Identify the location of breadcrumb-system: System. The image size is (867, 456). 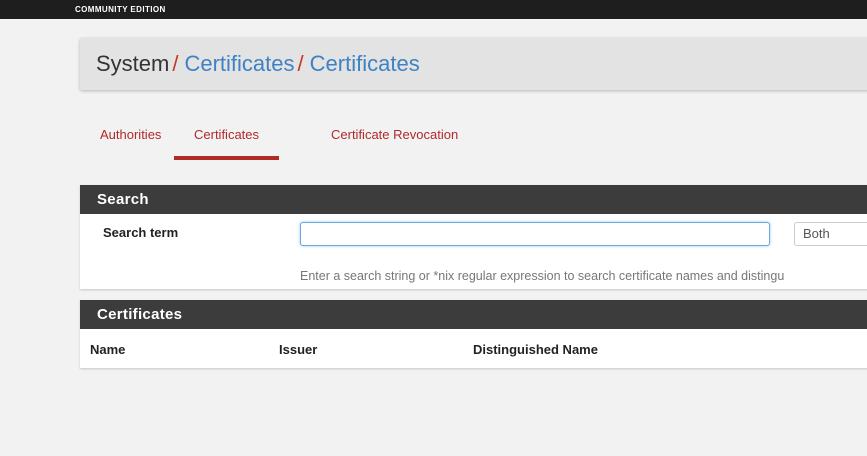
(133, 63).